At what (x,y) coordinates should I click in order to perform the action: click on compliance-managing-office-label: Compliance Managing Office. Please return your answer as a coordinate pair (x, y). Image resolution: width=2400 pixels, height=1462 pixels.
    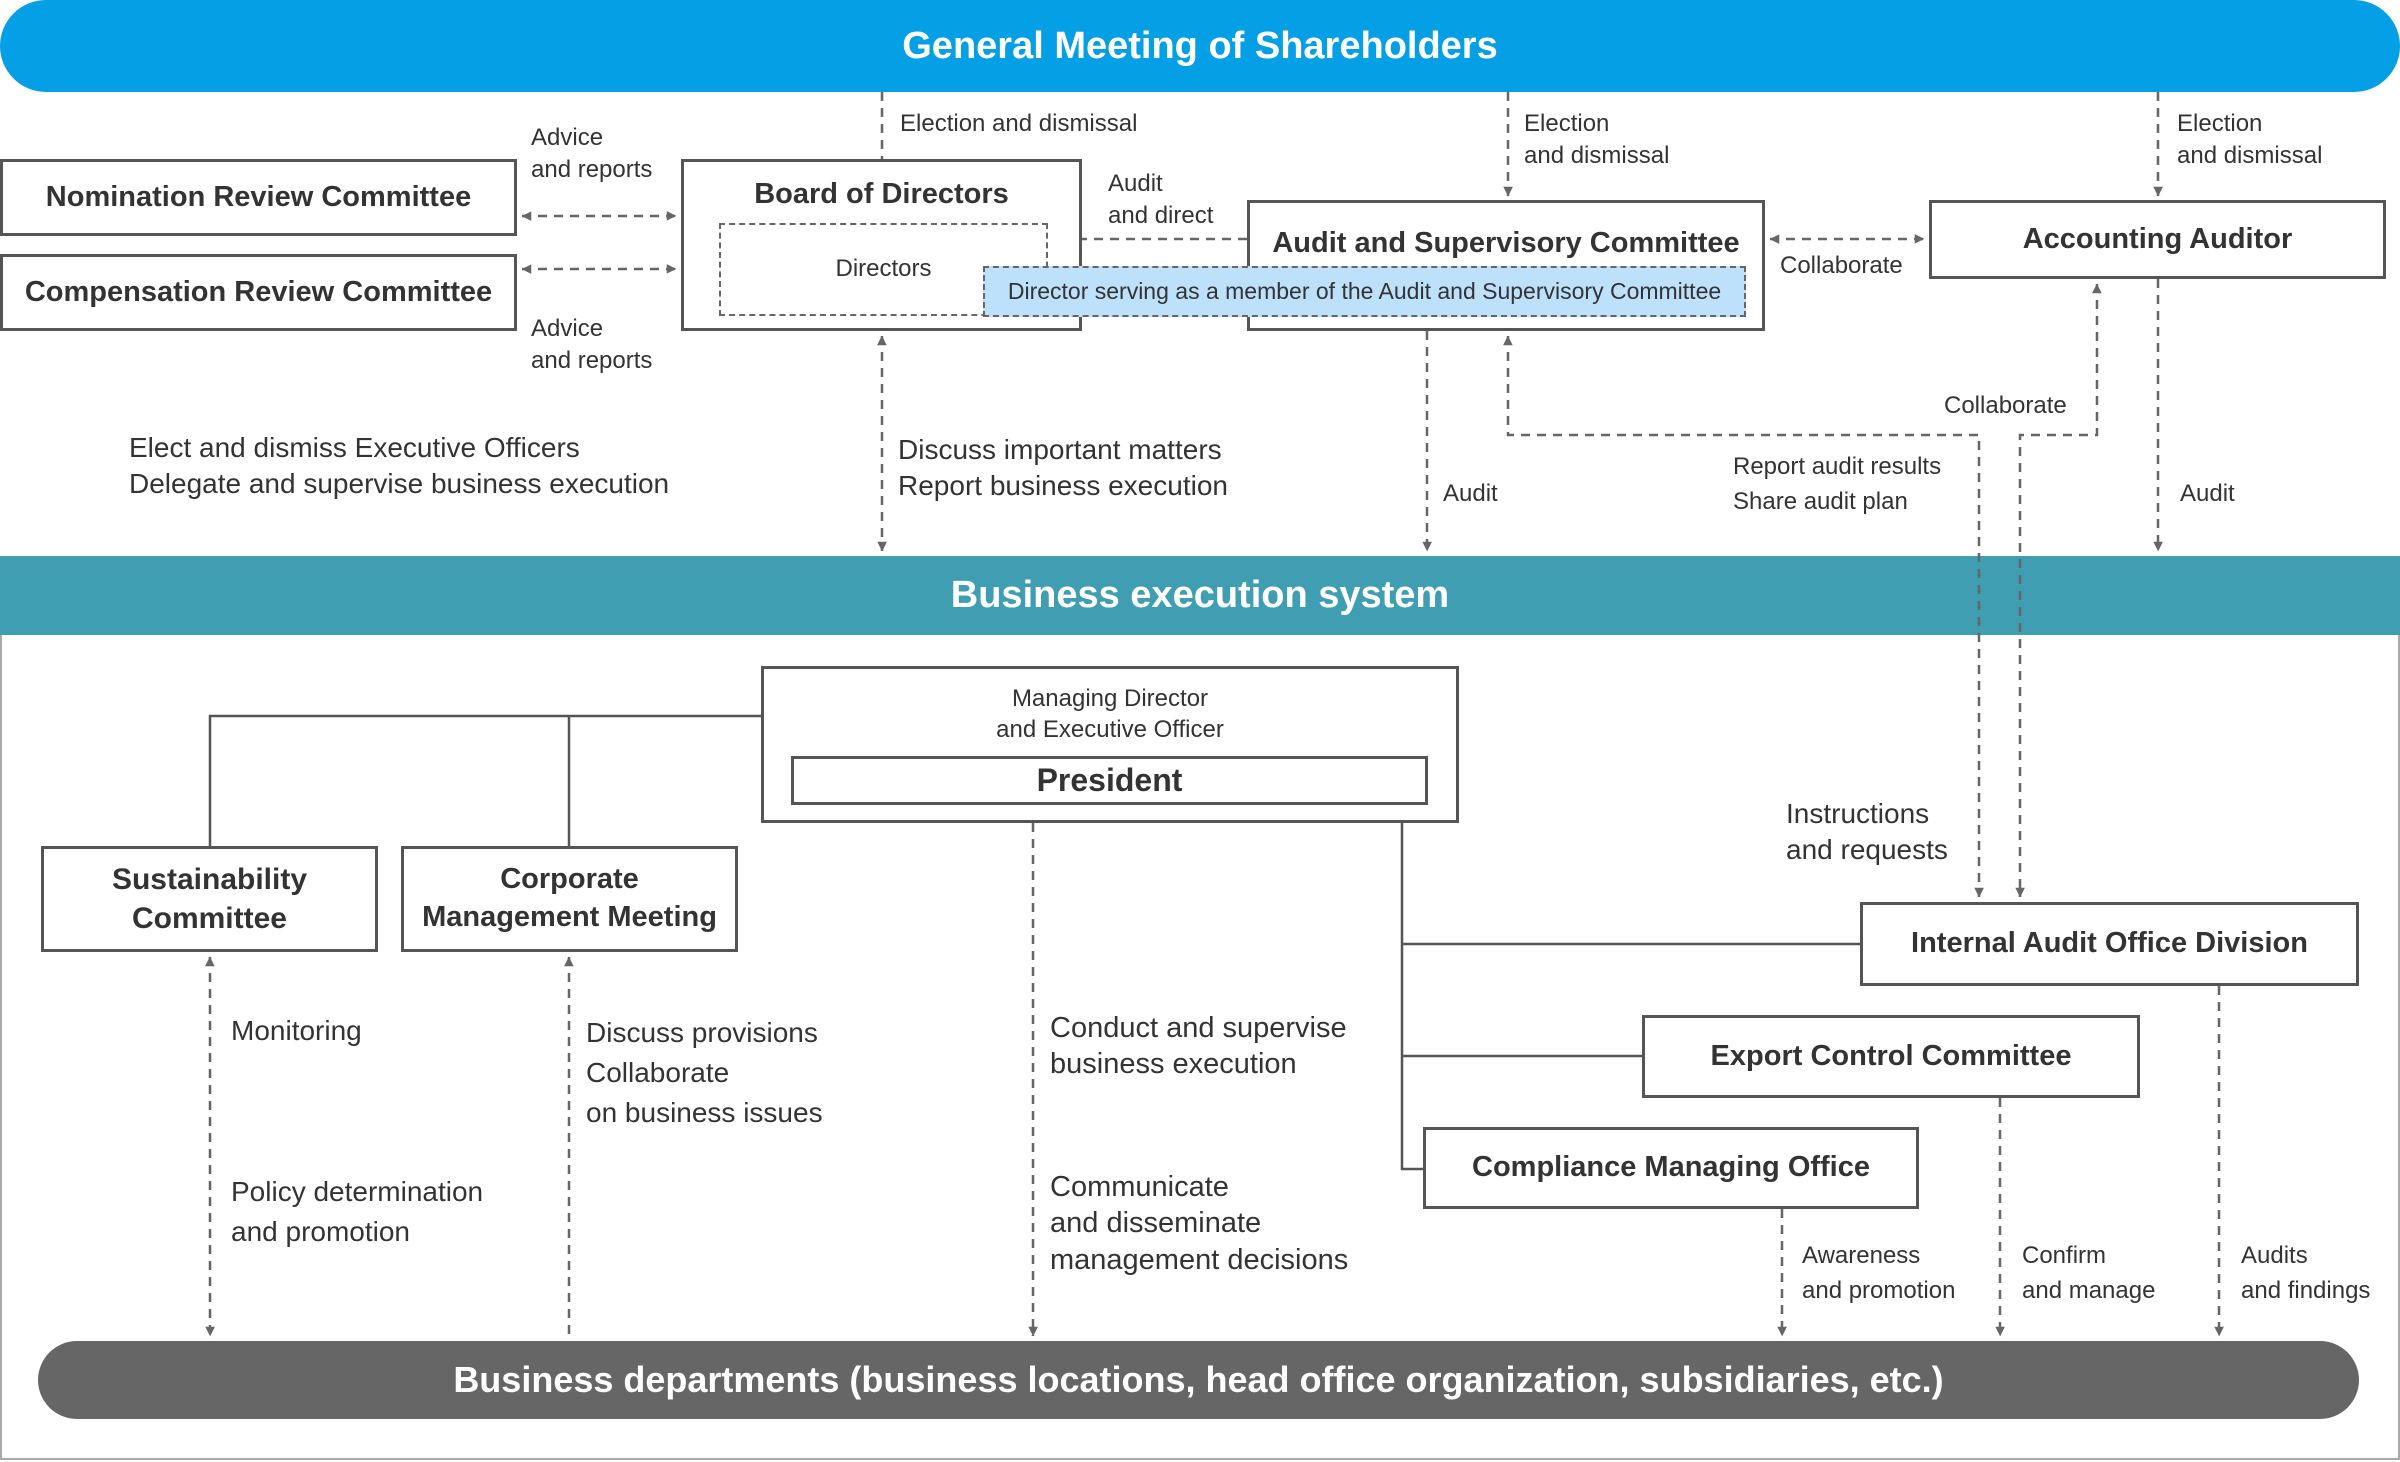
    Looking at the image, I should click on (1671, 1167).